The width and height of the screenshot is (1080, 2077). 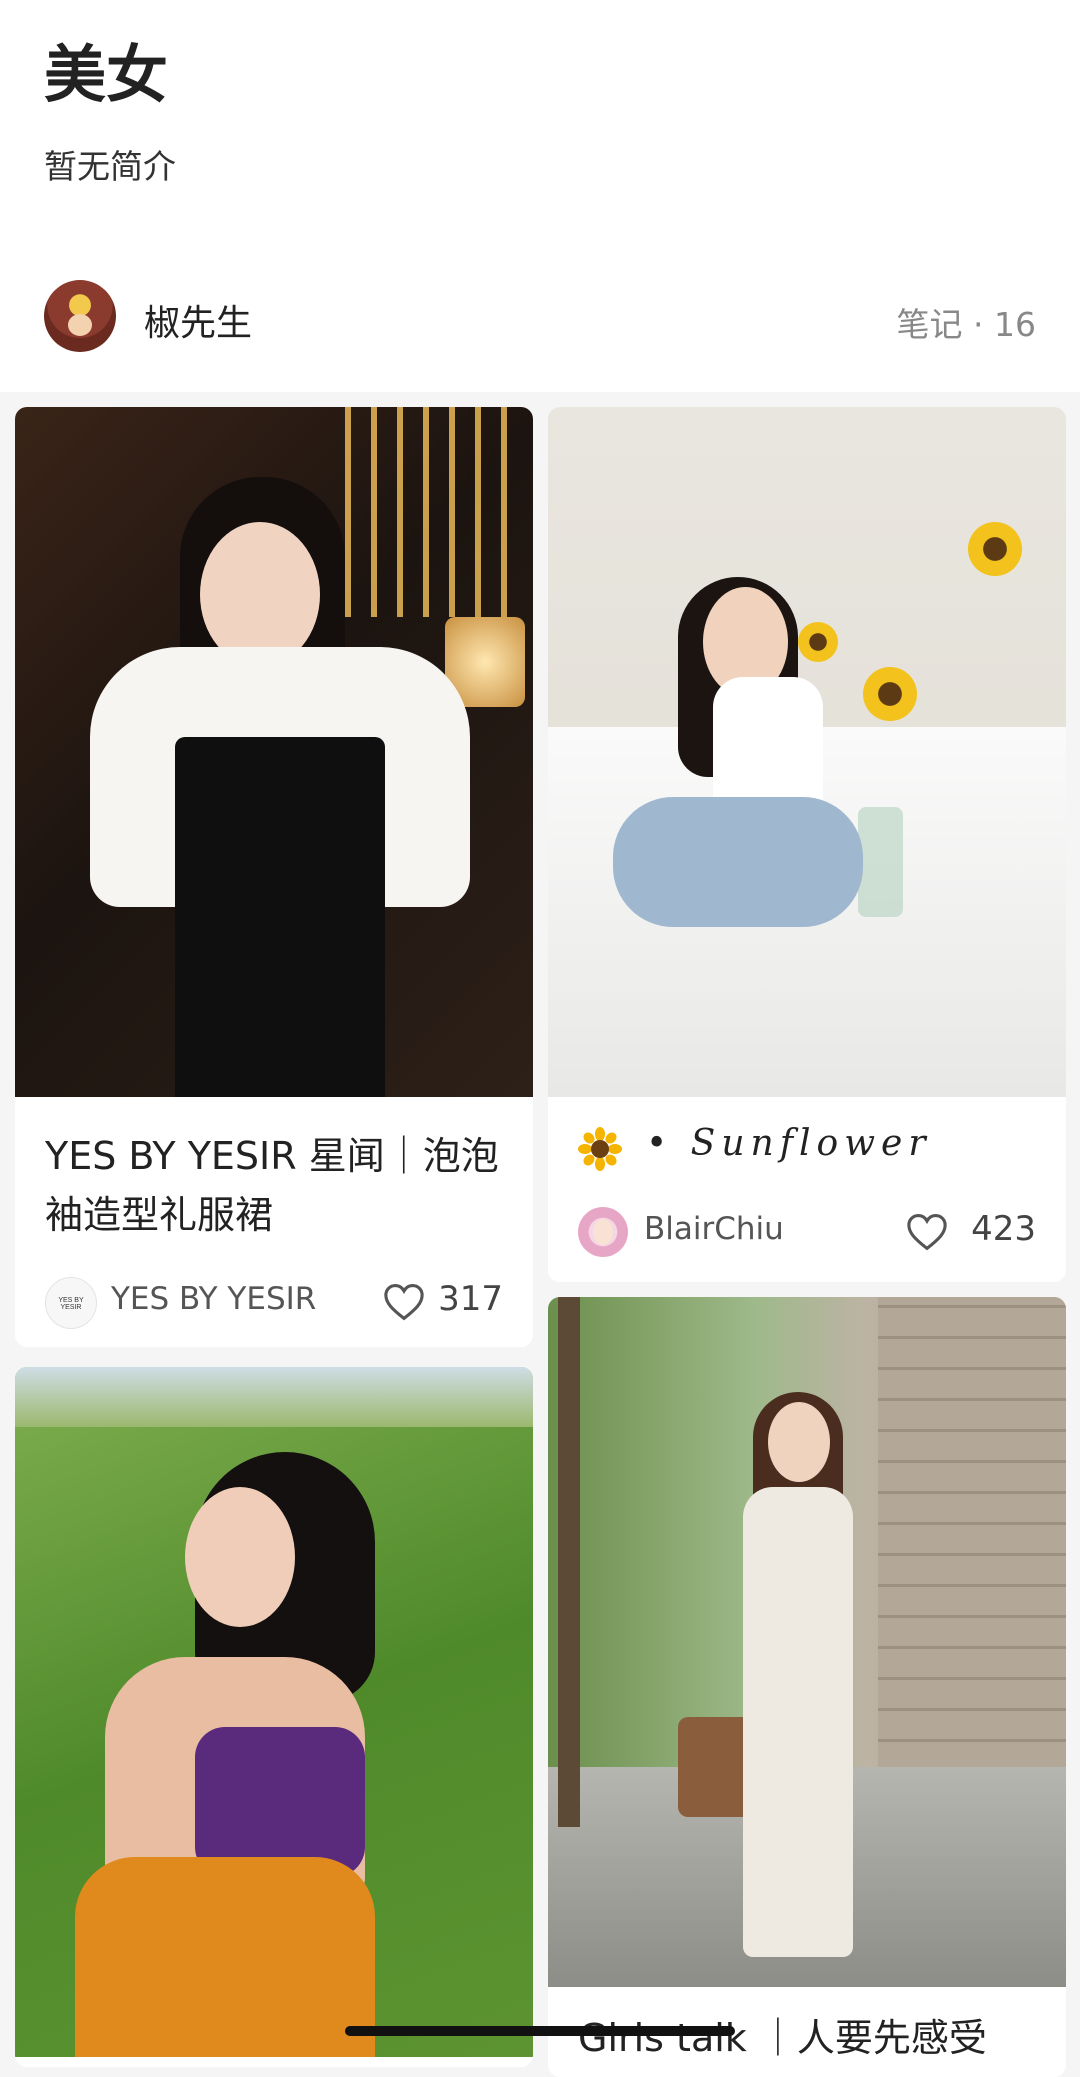 What do you see at coordinates (966, 324) in the screenshot?
I see `notes-count: 笔记 · 16` at bounding box center [966, 324].